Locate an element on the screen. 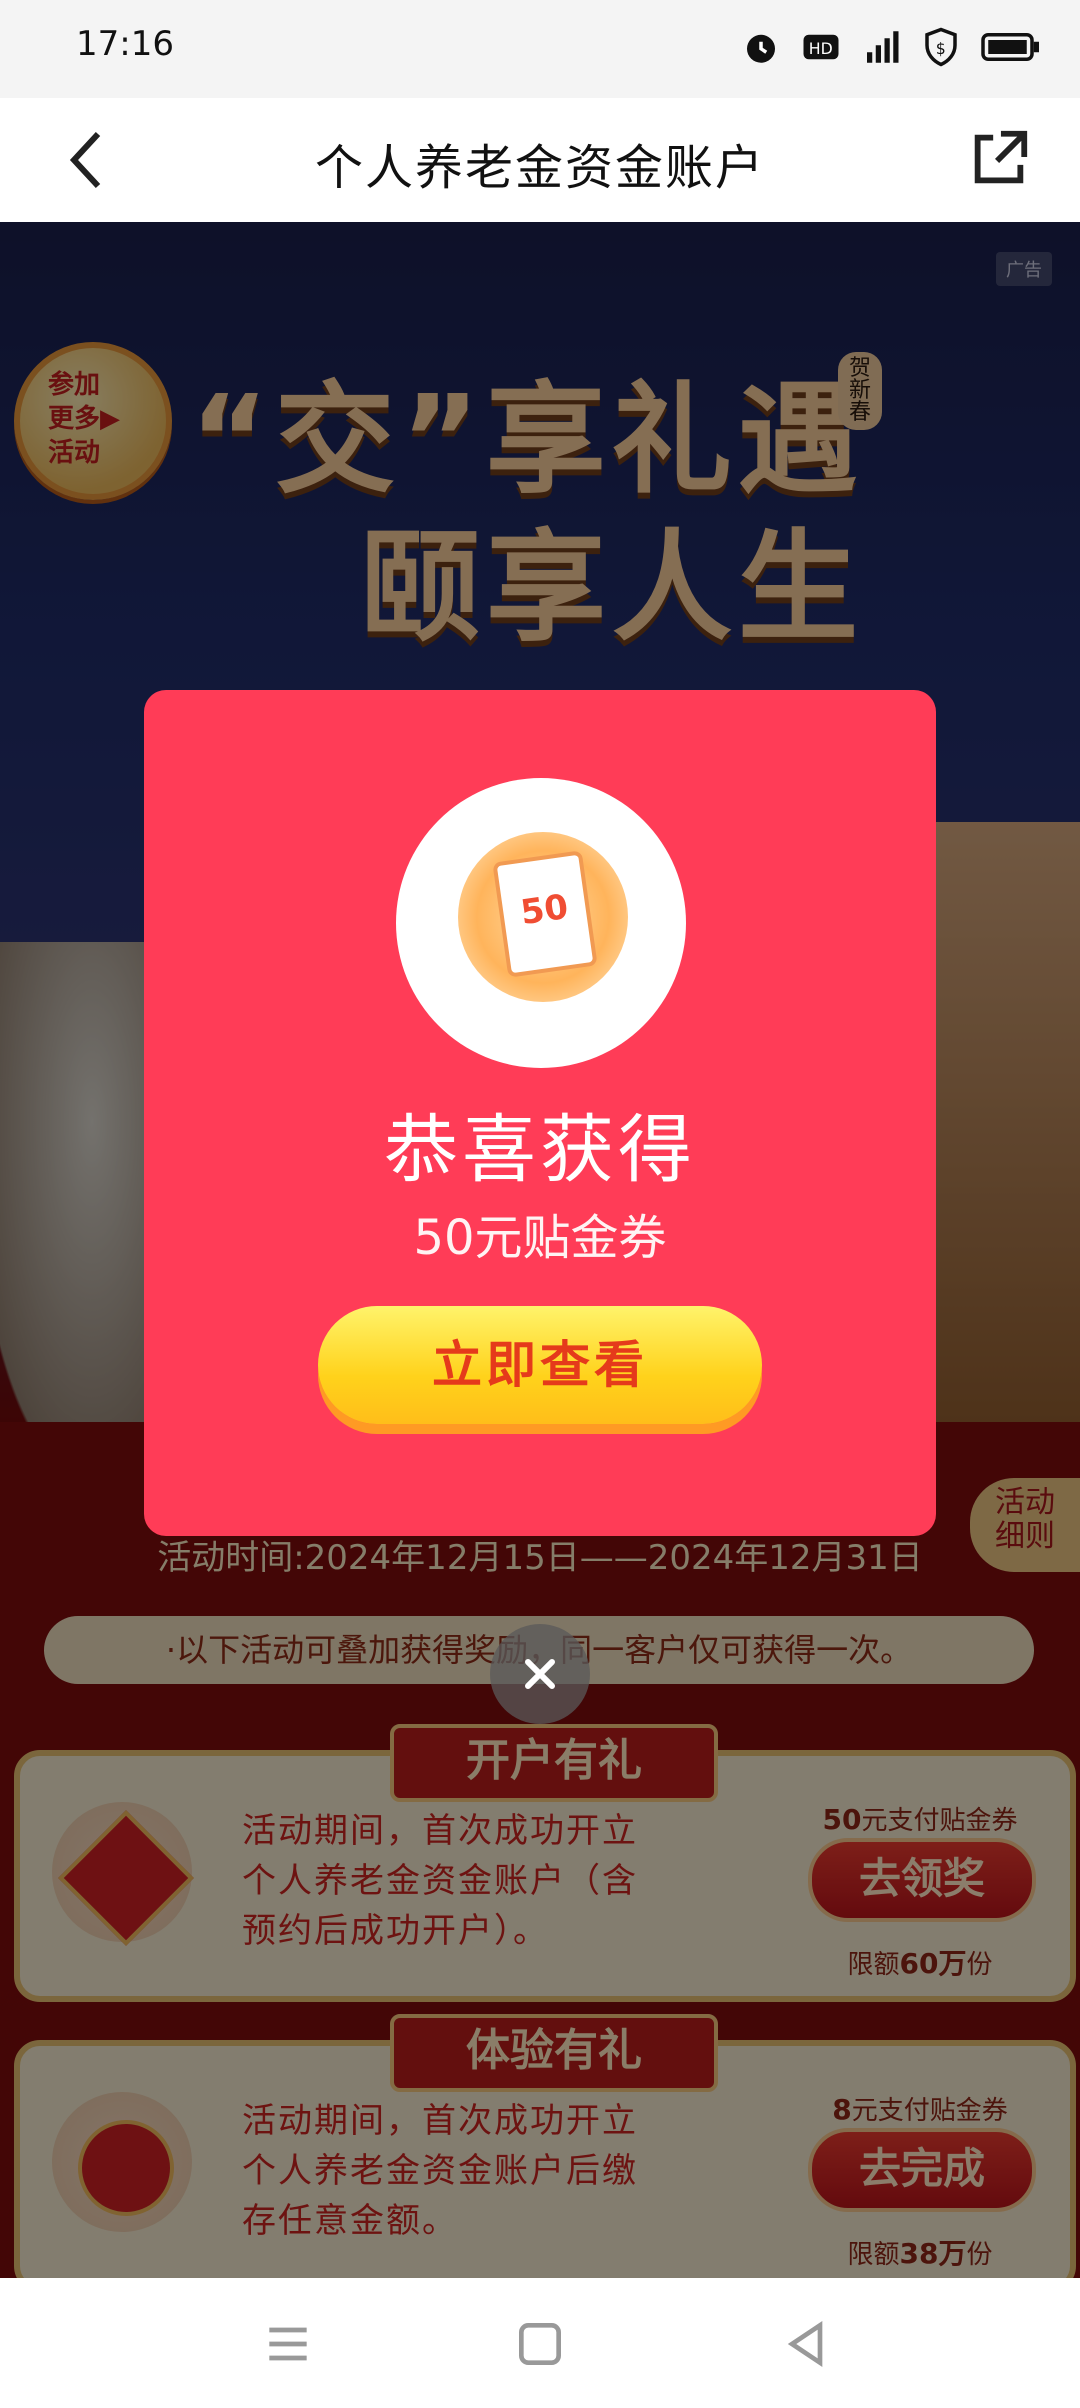 The image size is (1080, 2408). home-square-icon is located at coordinates (540, 2344).